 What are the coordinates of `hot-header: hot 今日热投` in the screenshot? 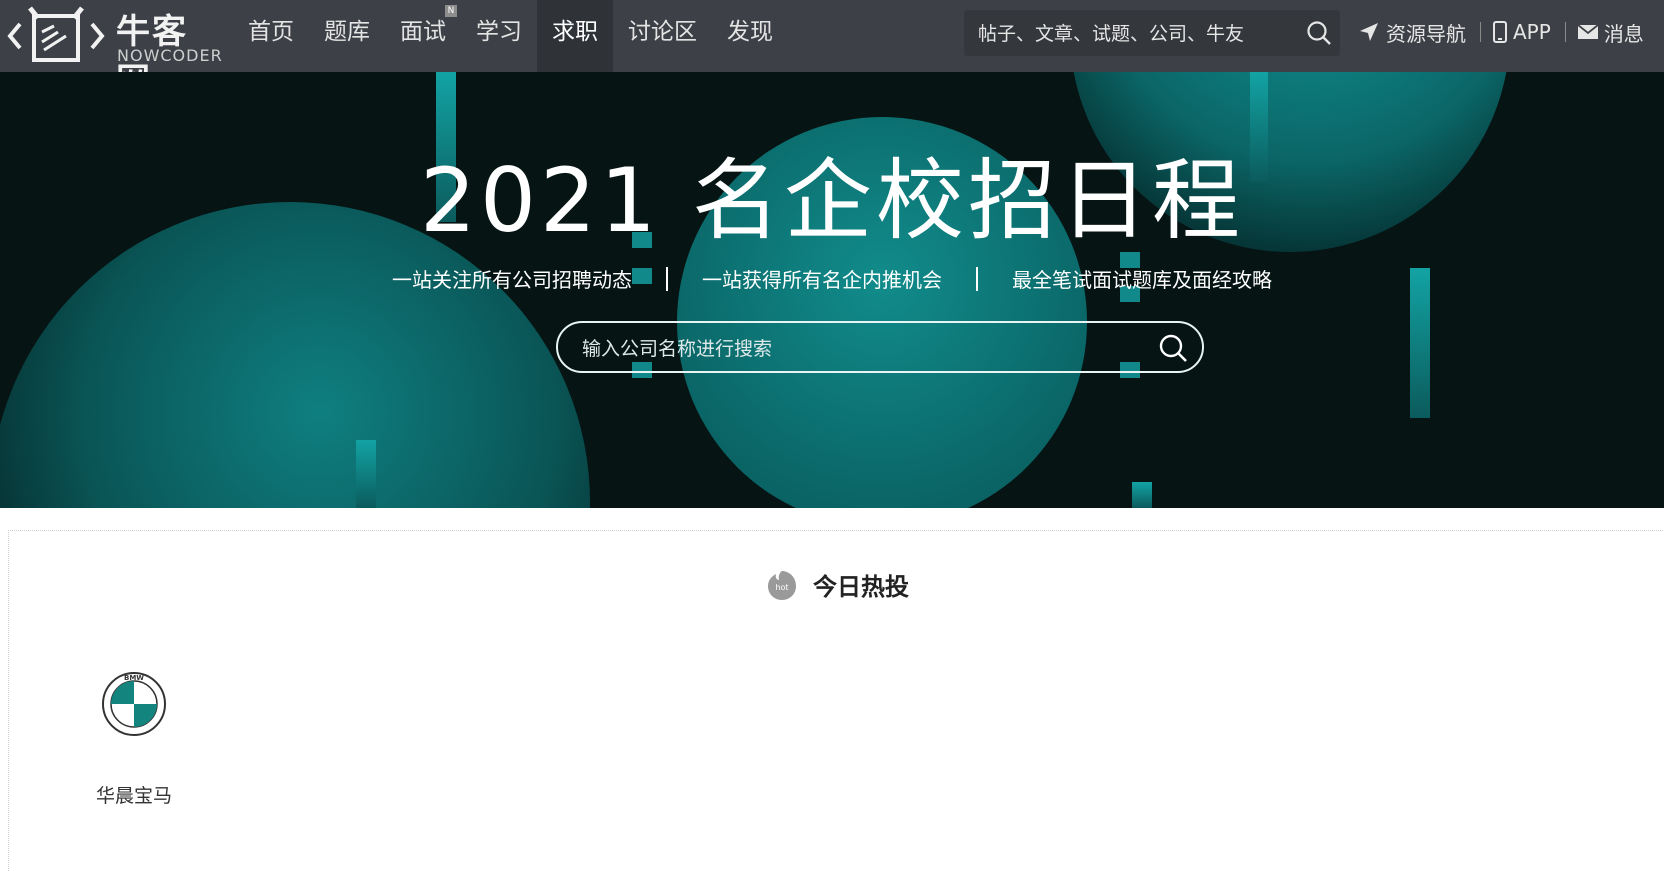 It's located at (836, 584).